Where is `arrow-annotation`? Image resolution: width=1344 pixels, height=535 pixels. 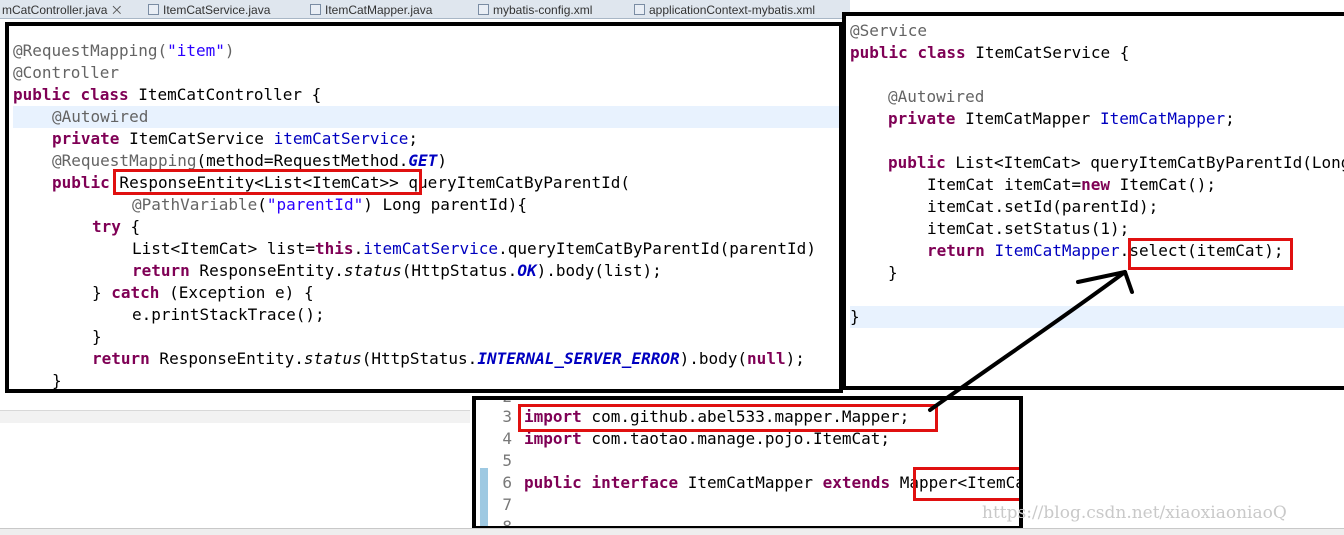 arrow-annotation is located at coordinates (1031, 341).